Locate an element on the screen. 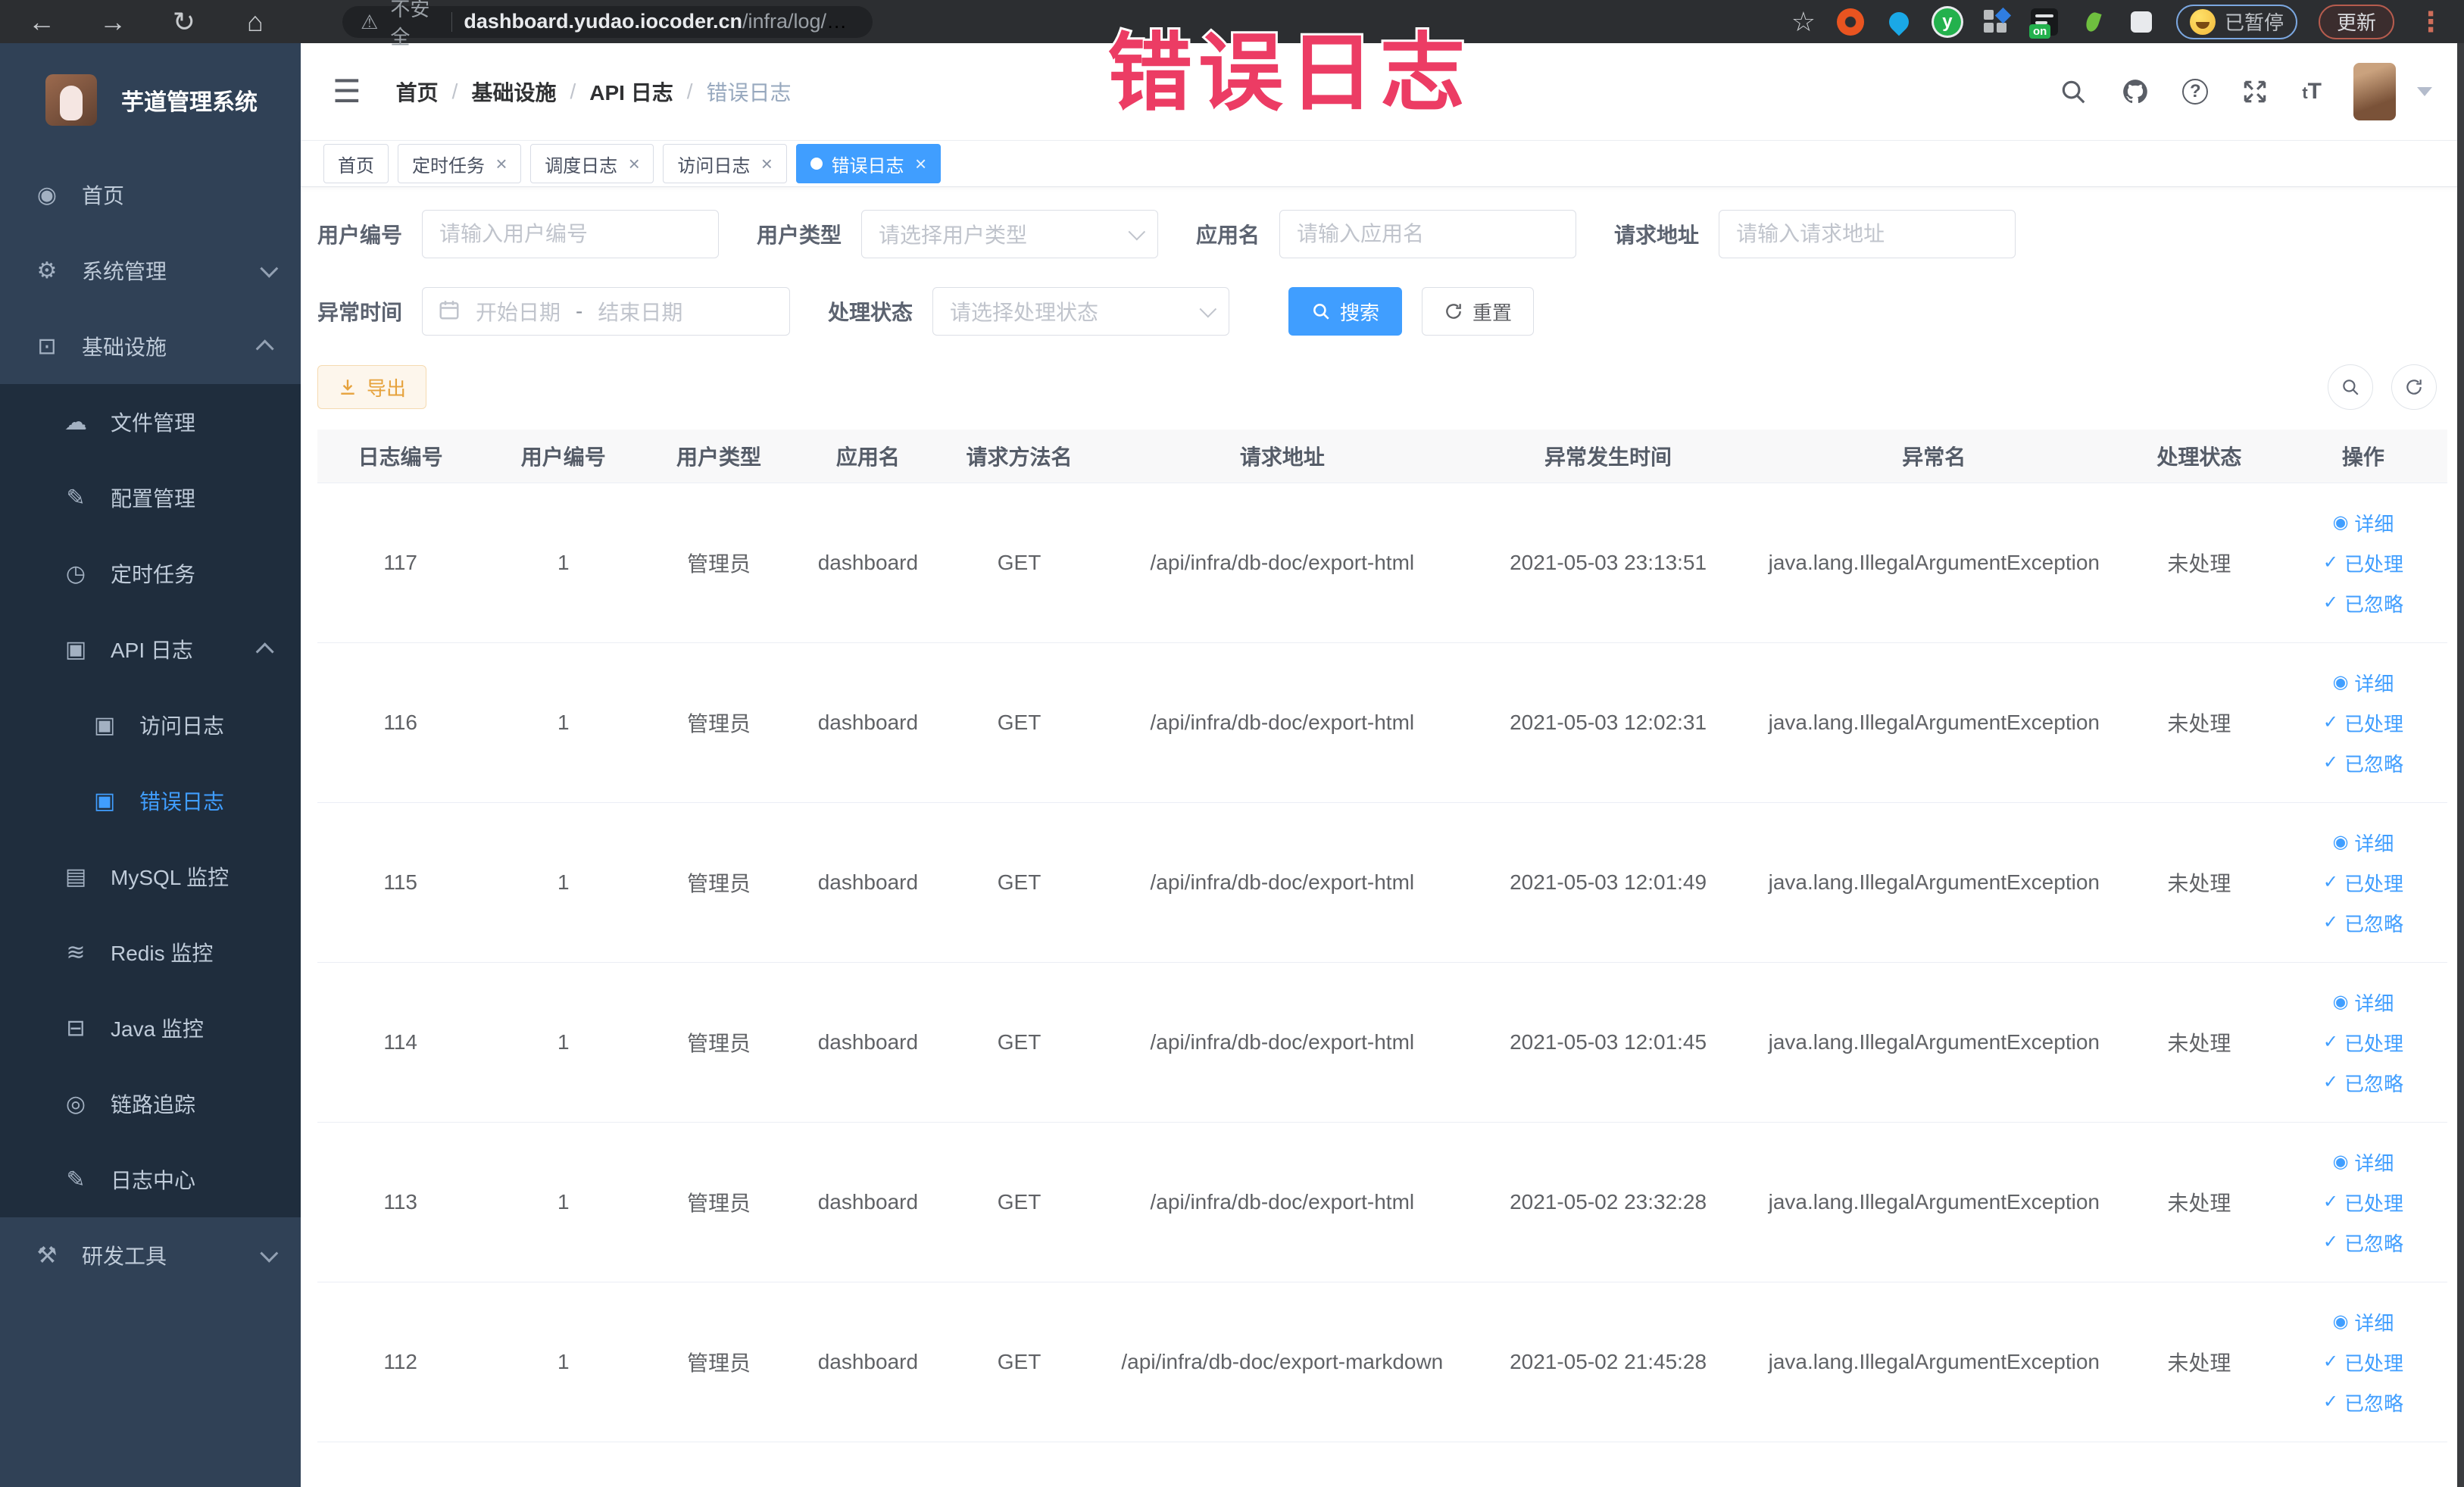 Image resolution: width=2464 pixels, height=1487 pixels. fullscreen-icon is located at coordinates (2255, 92).